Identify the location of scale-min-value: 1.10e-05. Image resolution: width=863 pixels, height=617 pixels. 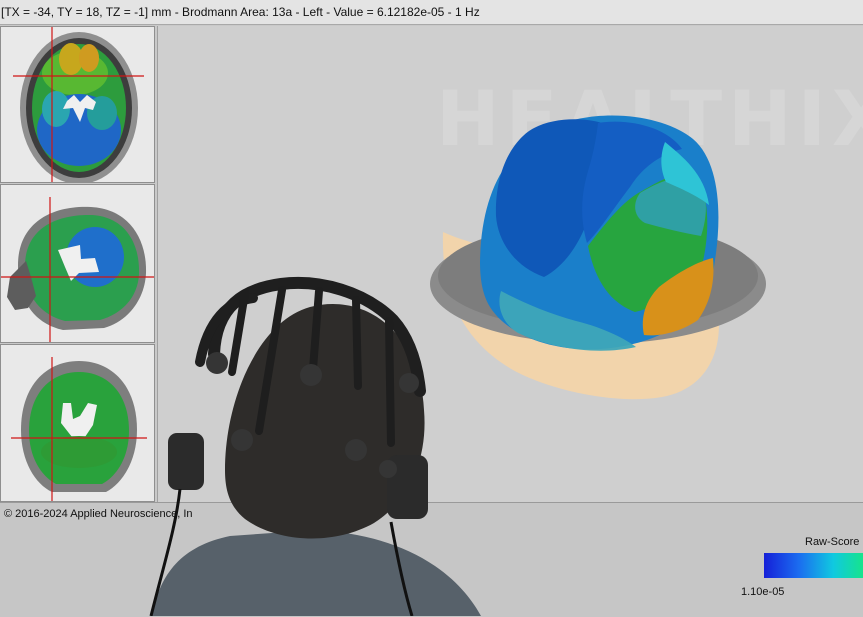
(763, 592).